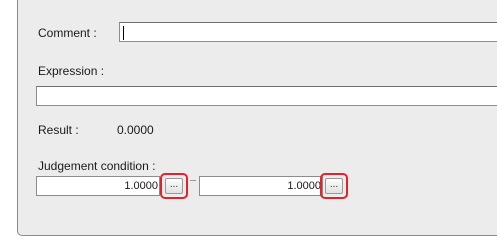 The image size is (497, 244). I want to click on range-separator, so click(193, 180).